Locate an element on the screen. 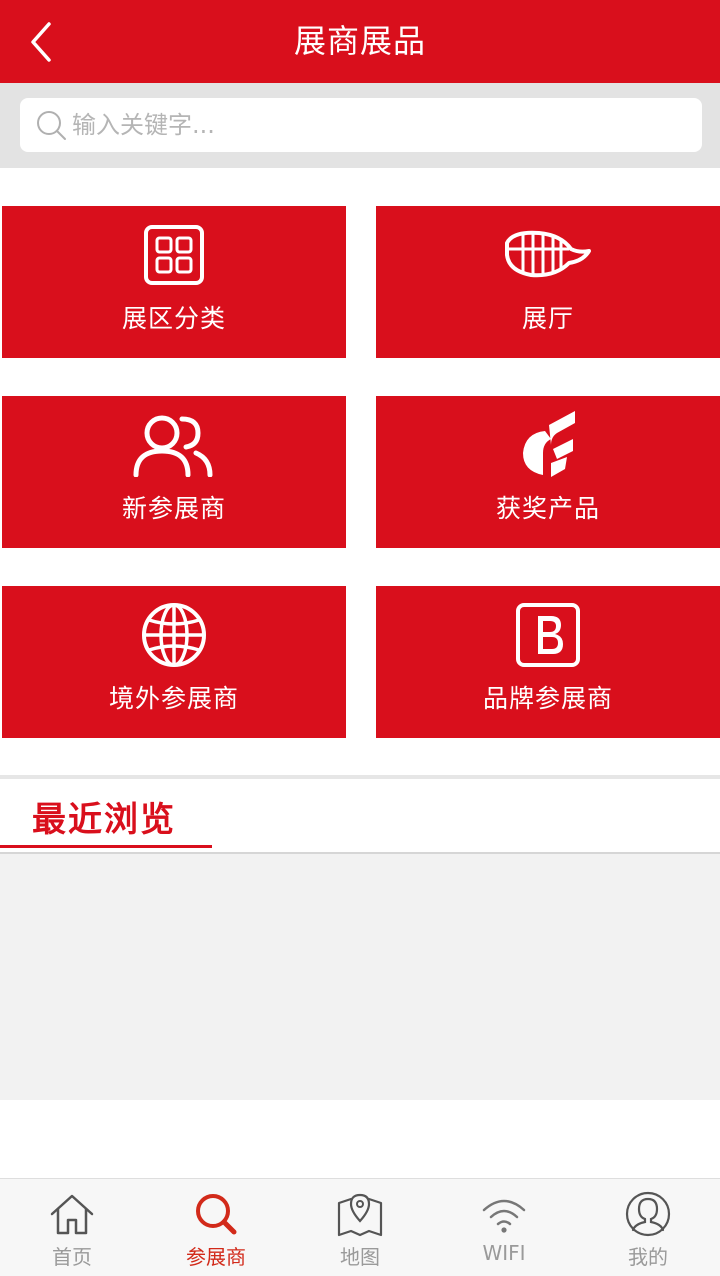 The image size is (720, 1276). search-input is located at coordinates (377, 125).